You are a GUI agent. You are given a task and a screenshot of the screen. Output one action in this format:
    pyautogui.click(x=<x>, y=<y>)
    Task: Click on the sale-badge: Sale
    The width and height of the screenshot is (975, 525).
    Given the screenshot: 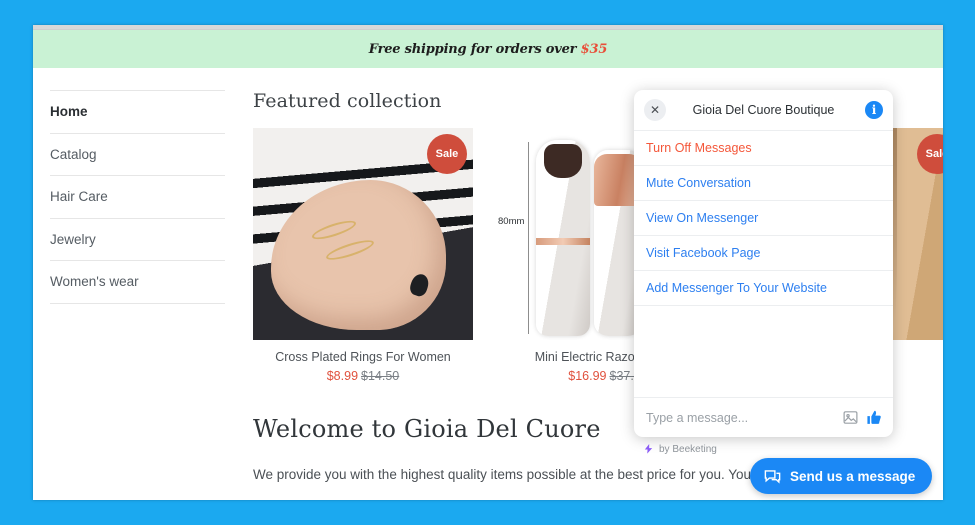 What is the action you would take?
    pyautogui.click(x=447, y=154)
    